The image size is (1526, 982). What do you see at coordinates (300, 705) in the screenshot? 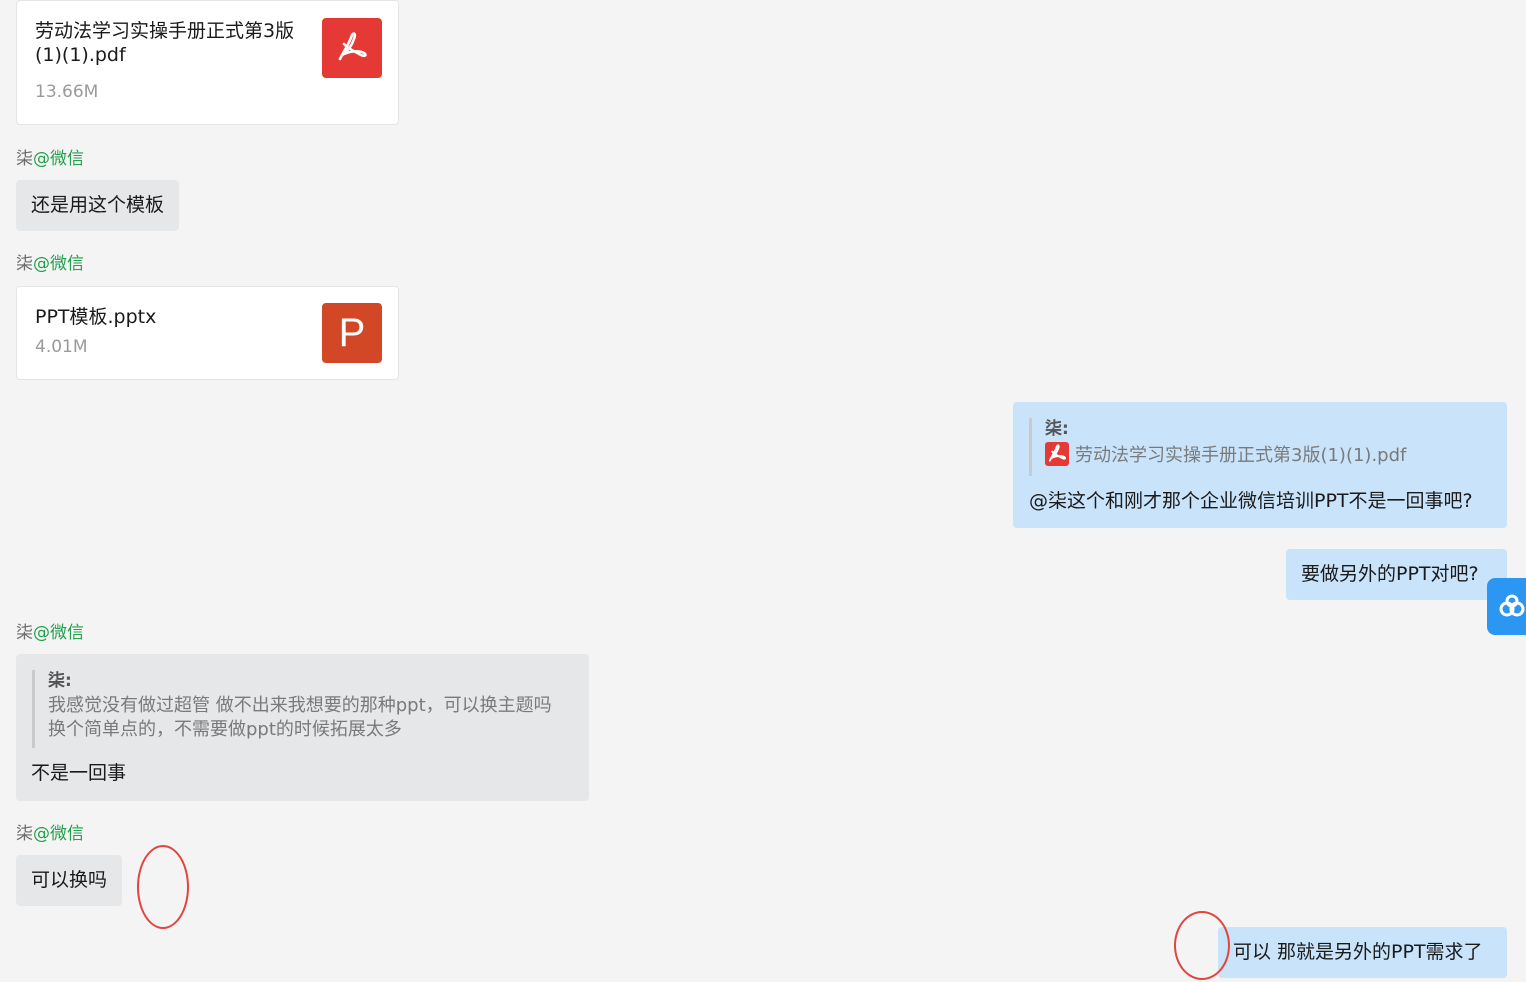
I see `quote-text-line: 我感觉没有做过超管 做不出来我想要的那种ppt，可以换主题吗` at bounding box center [300, 705].